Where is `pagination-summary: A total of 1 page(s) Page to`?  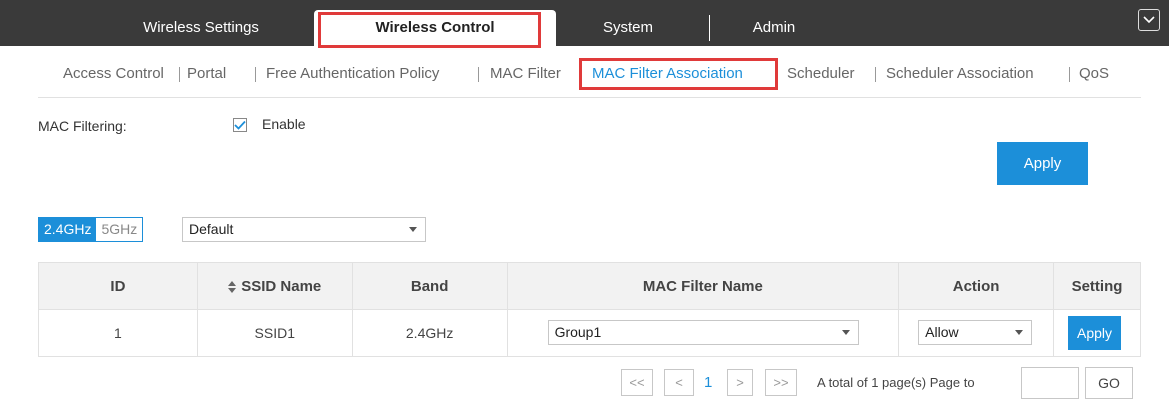 pagination-summary: A total of 1 page(s) Page to is located at coordinates (896, 382).